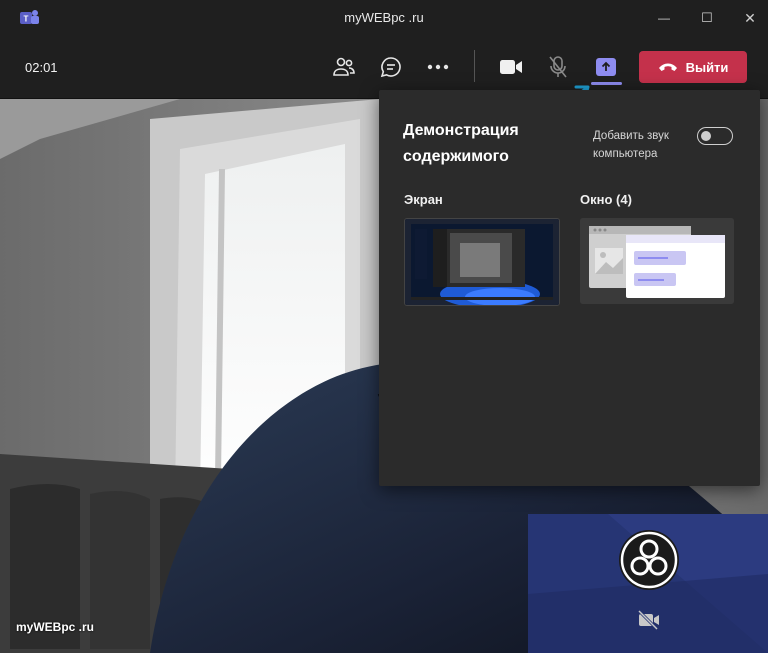 This screenshot has height=653, width=768. Describe the element at coordinates (667, 67) in the screenshot. I see `phone-hangup-icon` at that location.